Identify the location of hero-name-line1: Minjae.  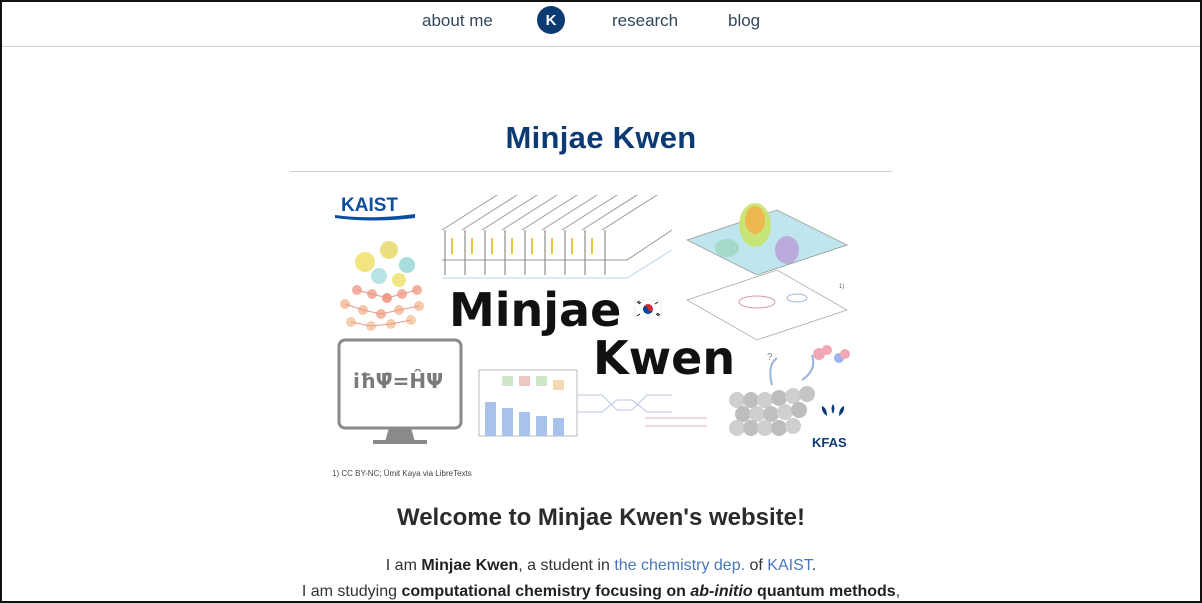
(535, 310).